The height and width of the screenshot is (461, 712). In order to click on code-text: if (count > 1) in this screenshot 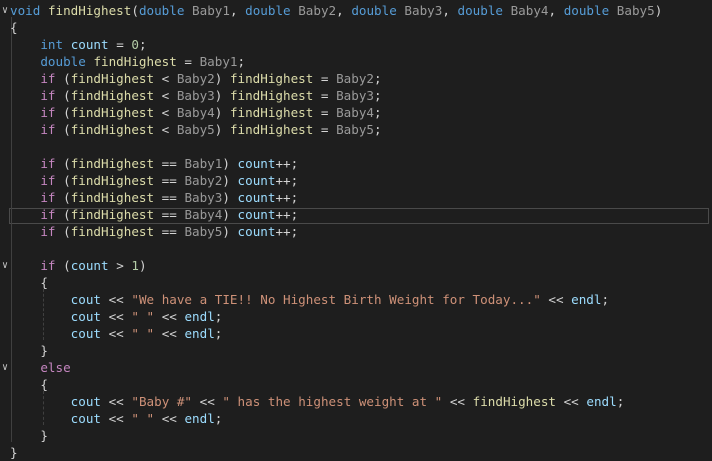, I will do `click(78, 265)`.